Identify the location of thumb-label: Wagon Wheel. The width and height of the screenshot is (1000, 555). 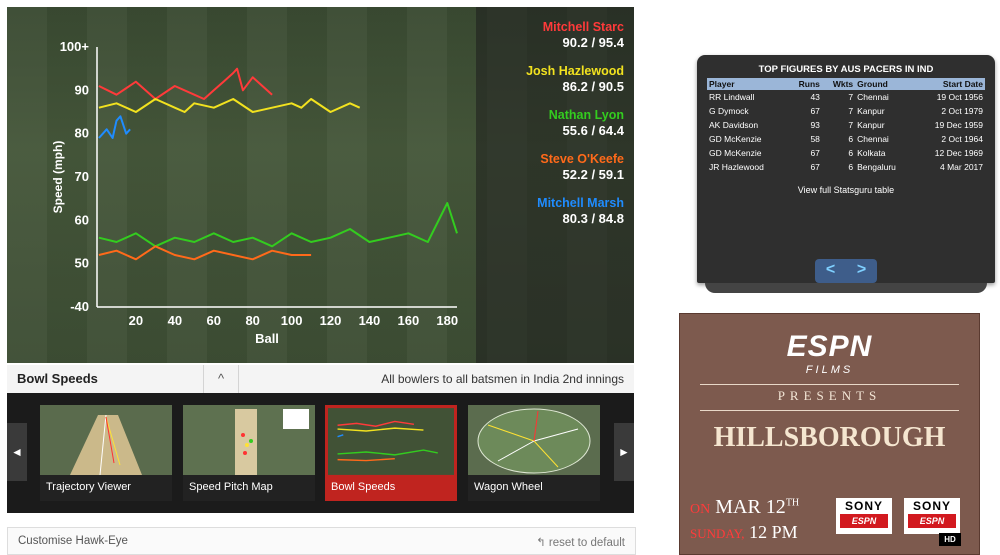
(508, 487).